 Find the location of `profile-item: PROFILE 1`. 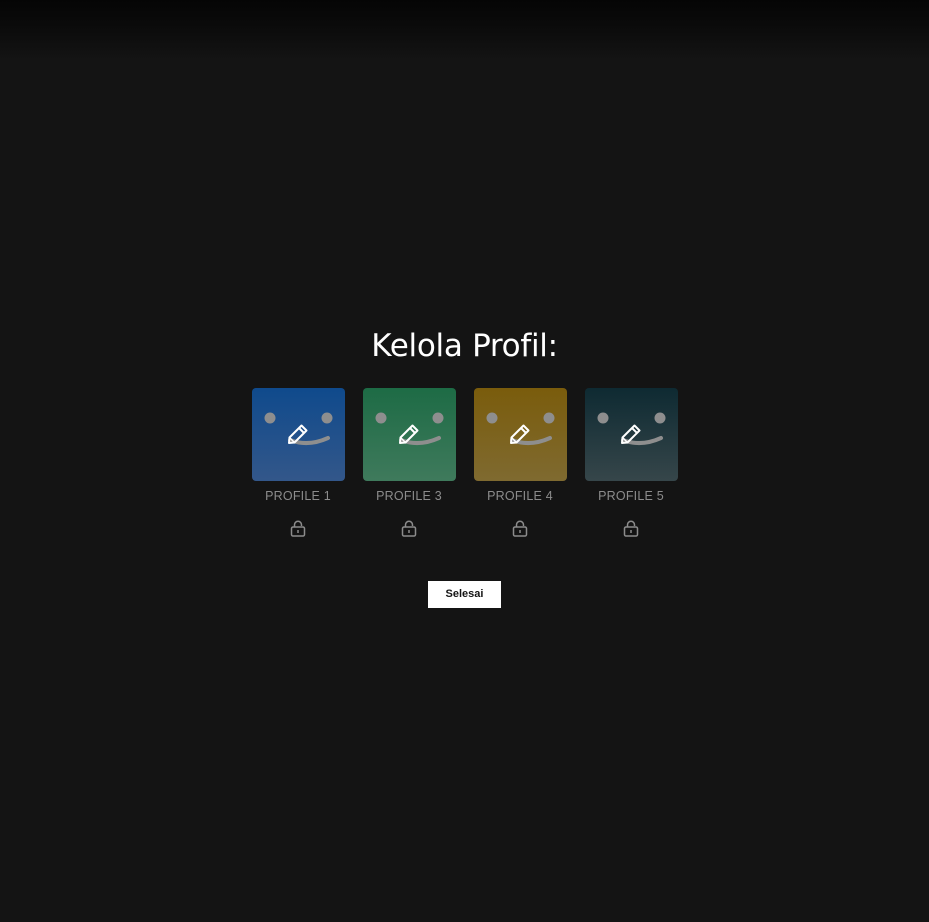

profile-item: PROFILE 1 is located at coordinates (298, 462).